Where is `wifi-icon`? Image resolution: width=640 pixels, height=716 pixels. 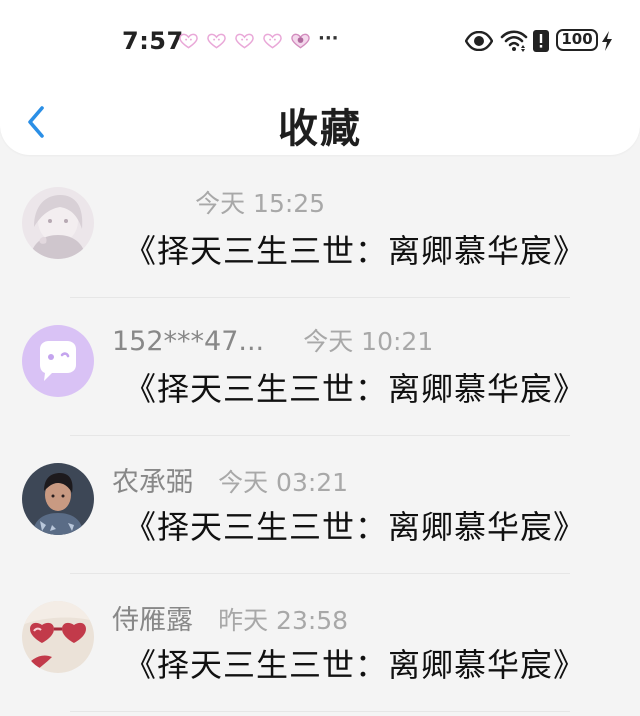
wifi-icon is located at coordinates (514, 41).